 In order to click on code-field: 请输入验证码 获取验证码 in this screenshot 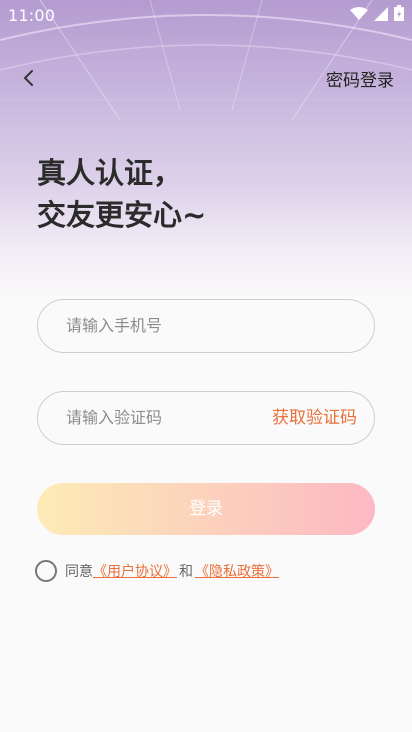, I will do `click(206, 418)`.